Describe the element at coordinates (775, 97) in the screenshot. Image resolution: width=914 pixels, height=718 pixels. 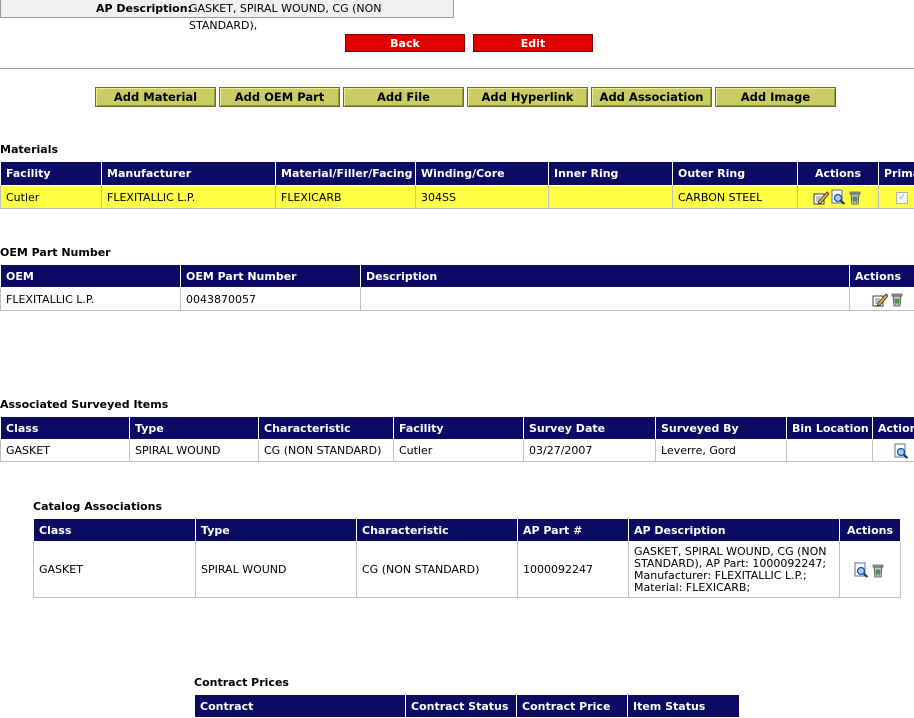
I see `add-image-button: Add Image` at that location.